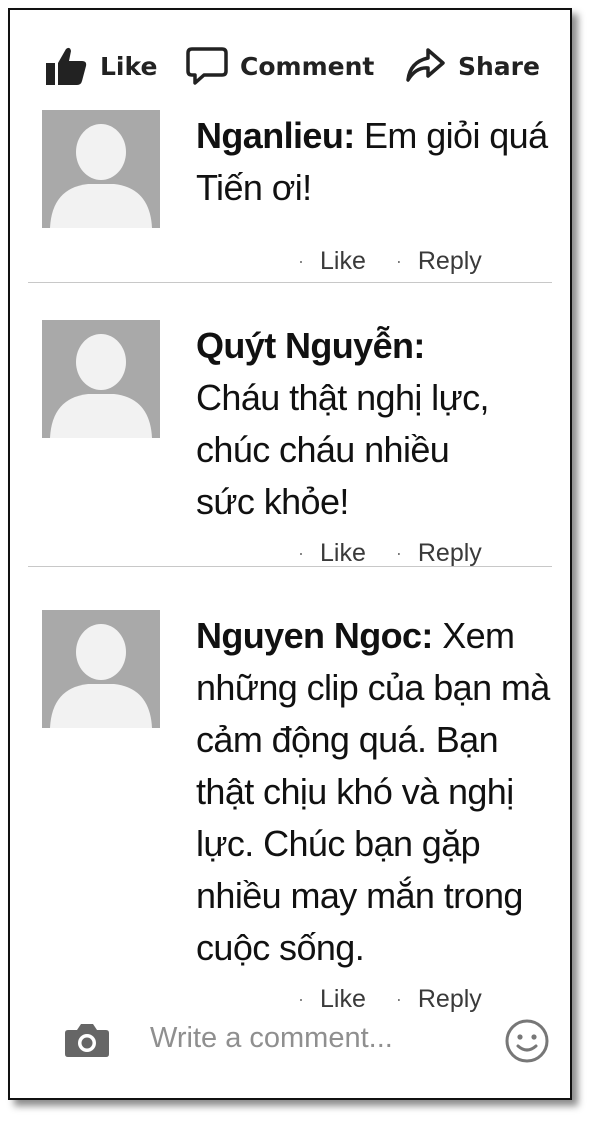 This screenshot has height=1121, width=592. Describe the element at coordinates (527, 1043) in the screenshot. I see `smiley-icon` at that location.